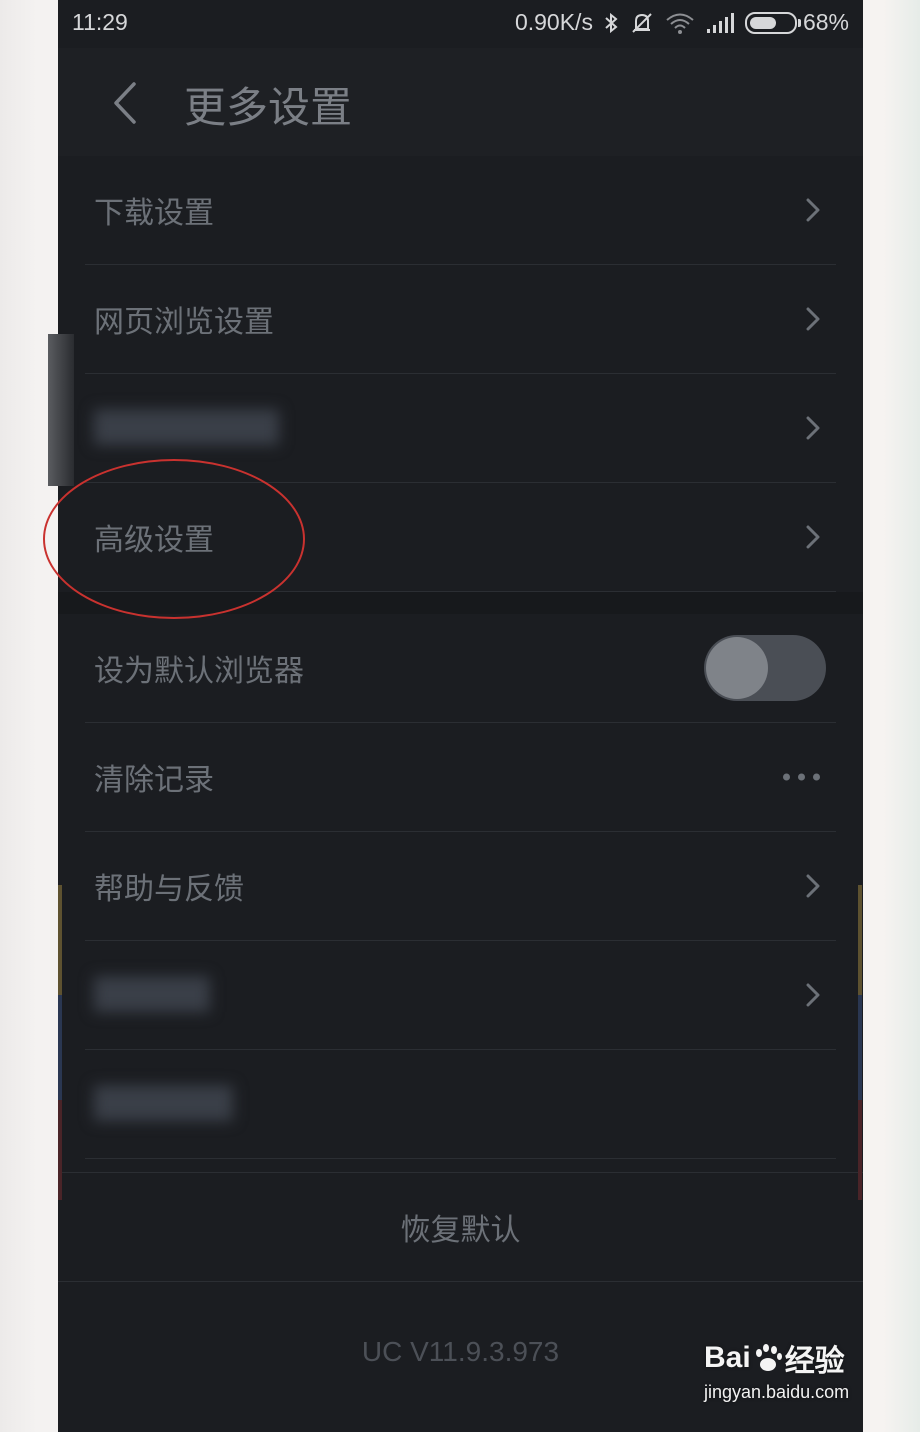 Image resolution: width=920 pixels, height=1432 pixels. I want to click on battery-percent: 68%, so click(825, 22).